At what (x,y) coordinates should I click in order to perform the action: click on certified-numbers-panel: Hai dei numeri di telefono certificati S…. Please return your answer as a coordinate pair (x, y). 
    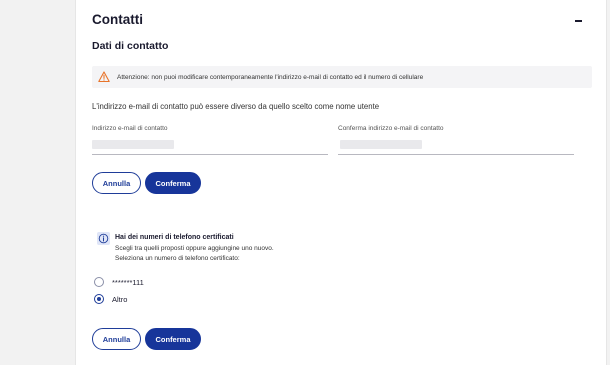
    Looking at the image, I should click on (222, 247).